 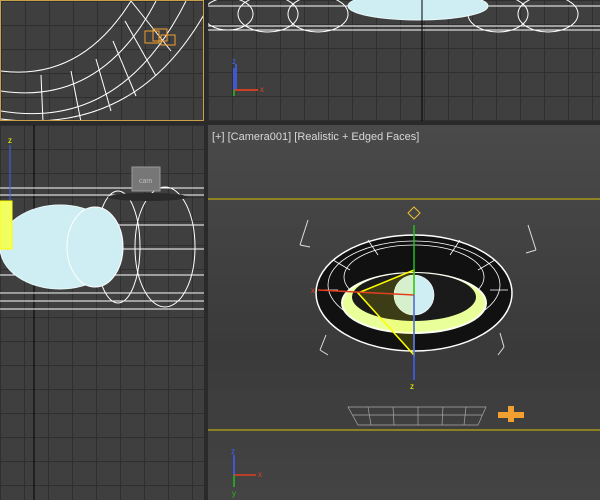 I want to click on viewport-top, so click(x=102, y=60).